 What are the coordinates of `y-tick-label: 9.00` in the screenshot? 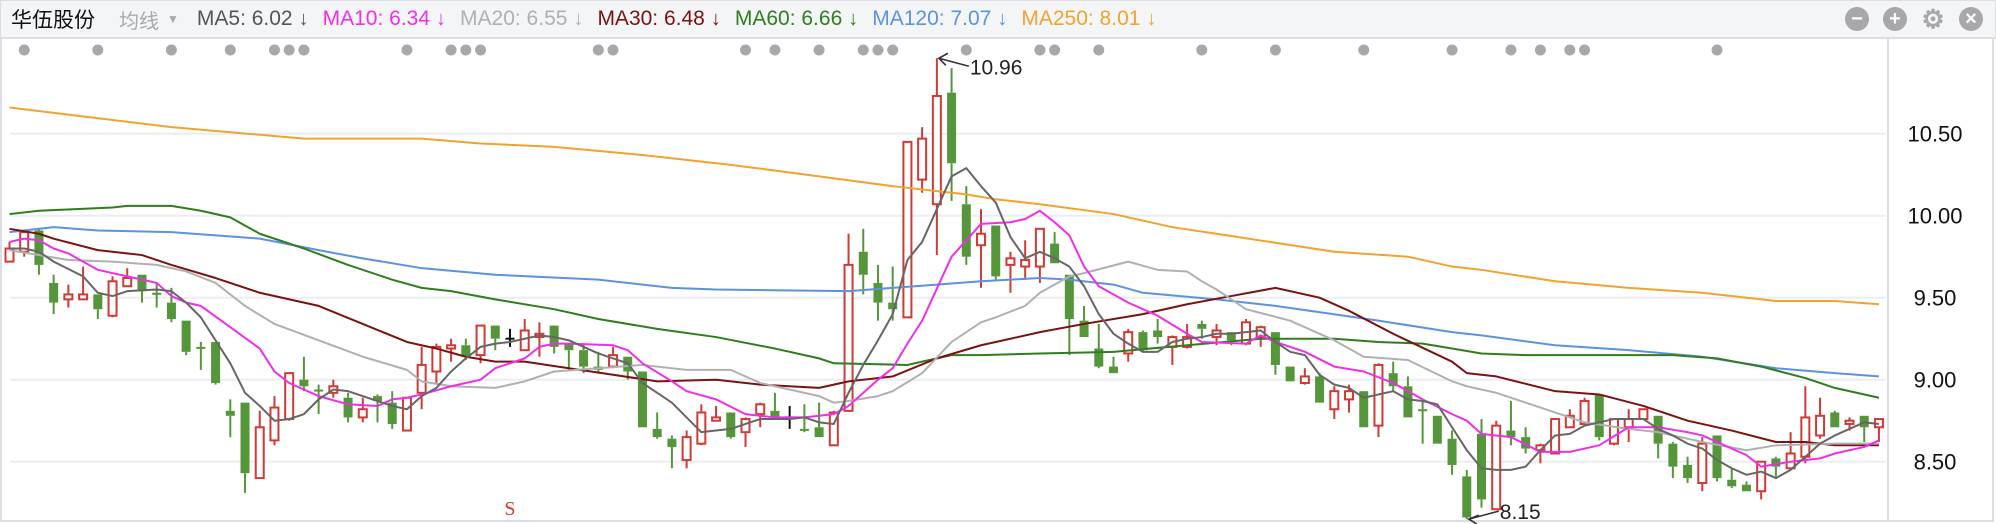 It's located at (1935, 380).